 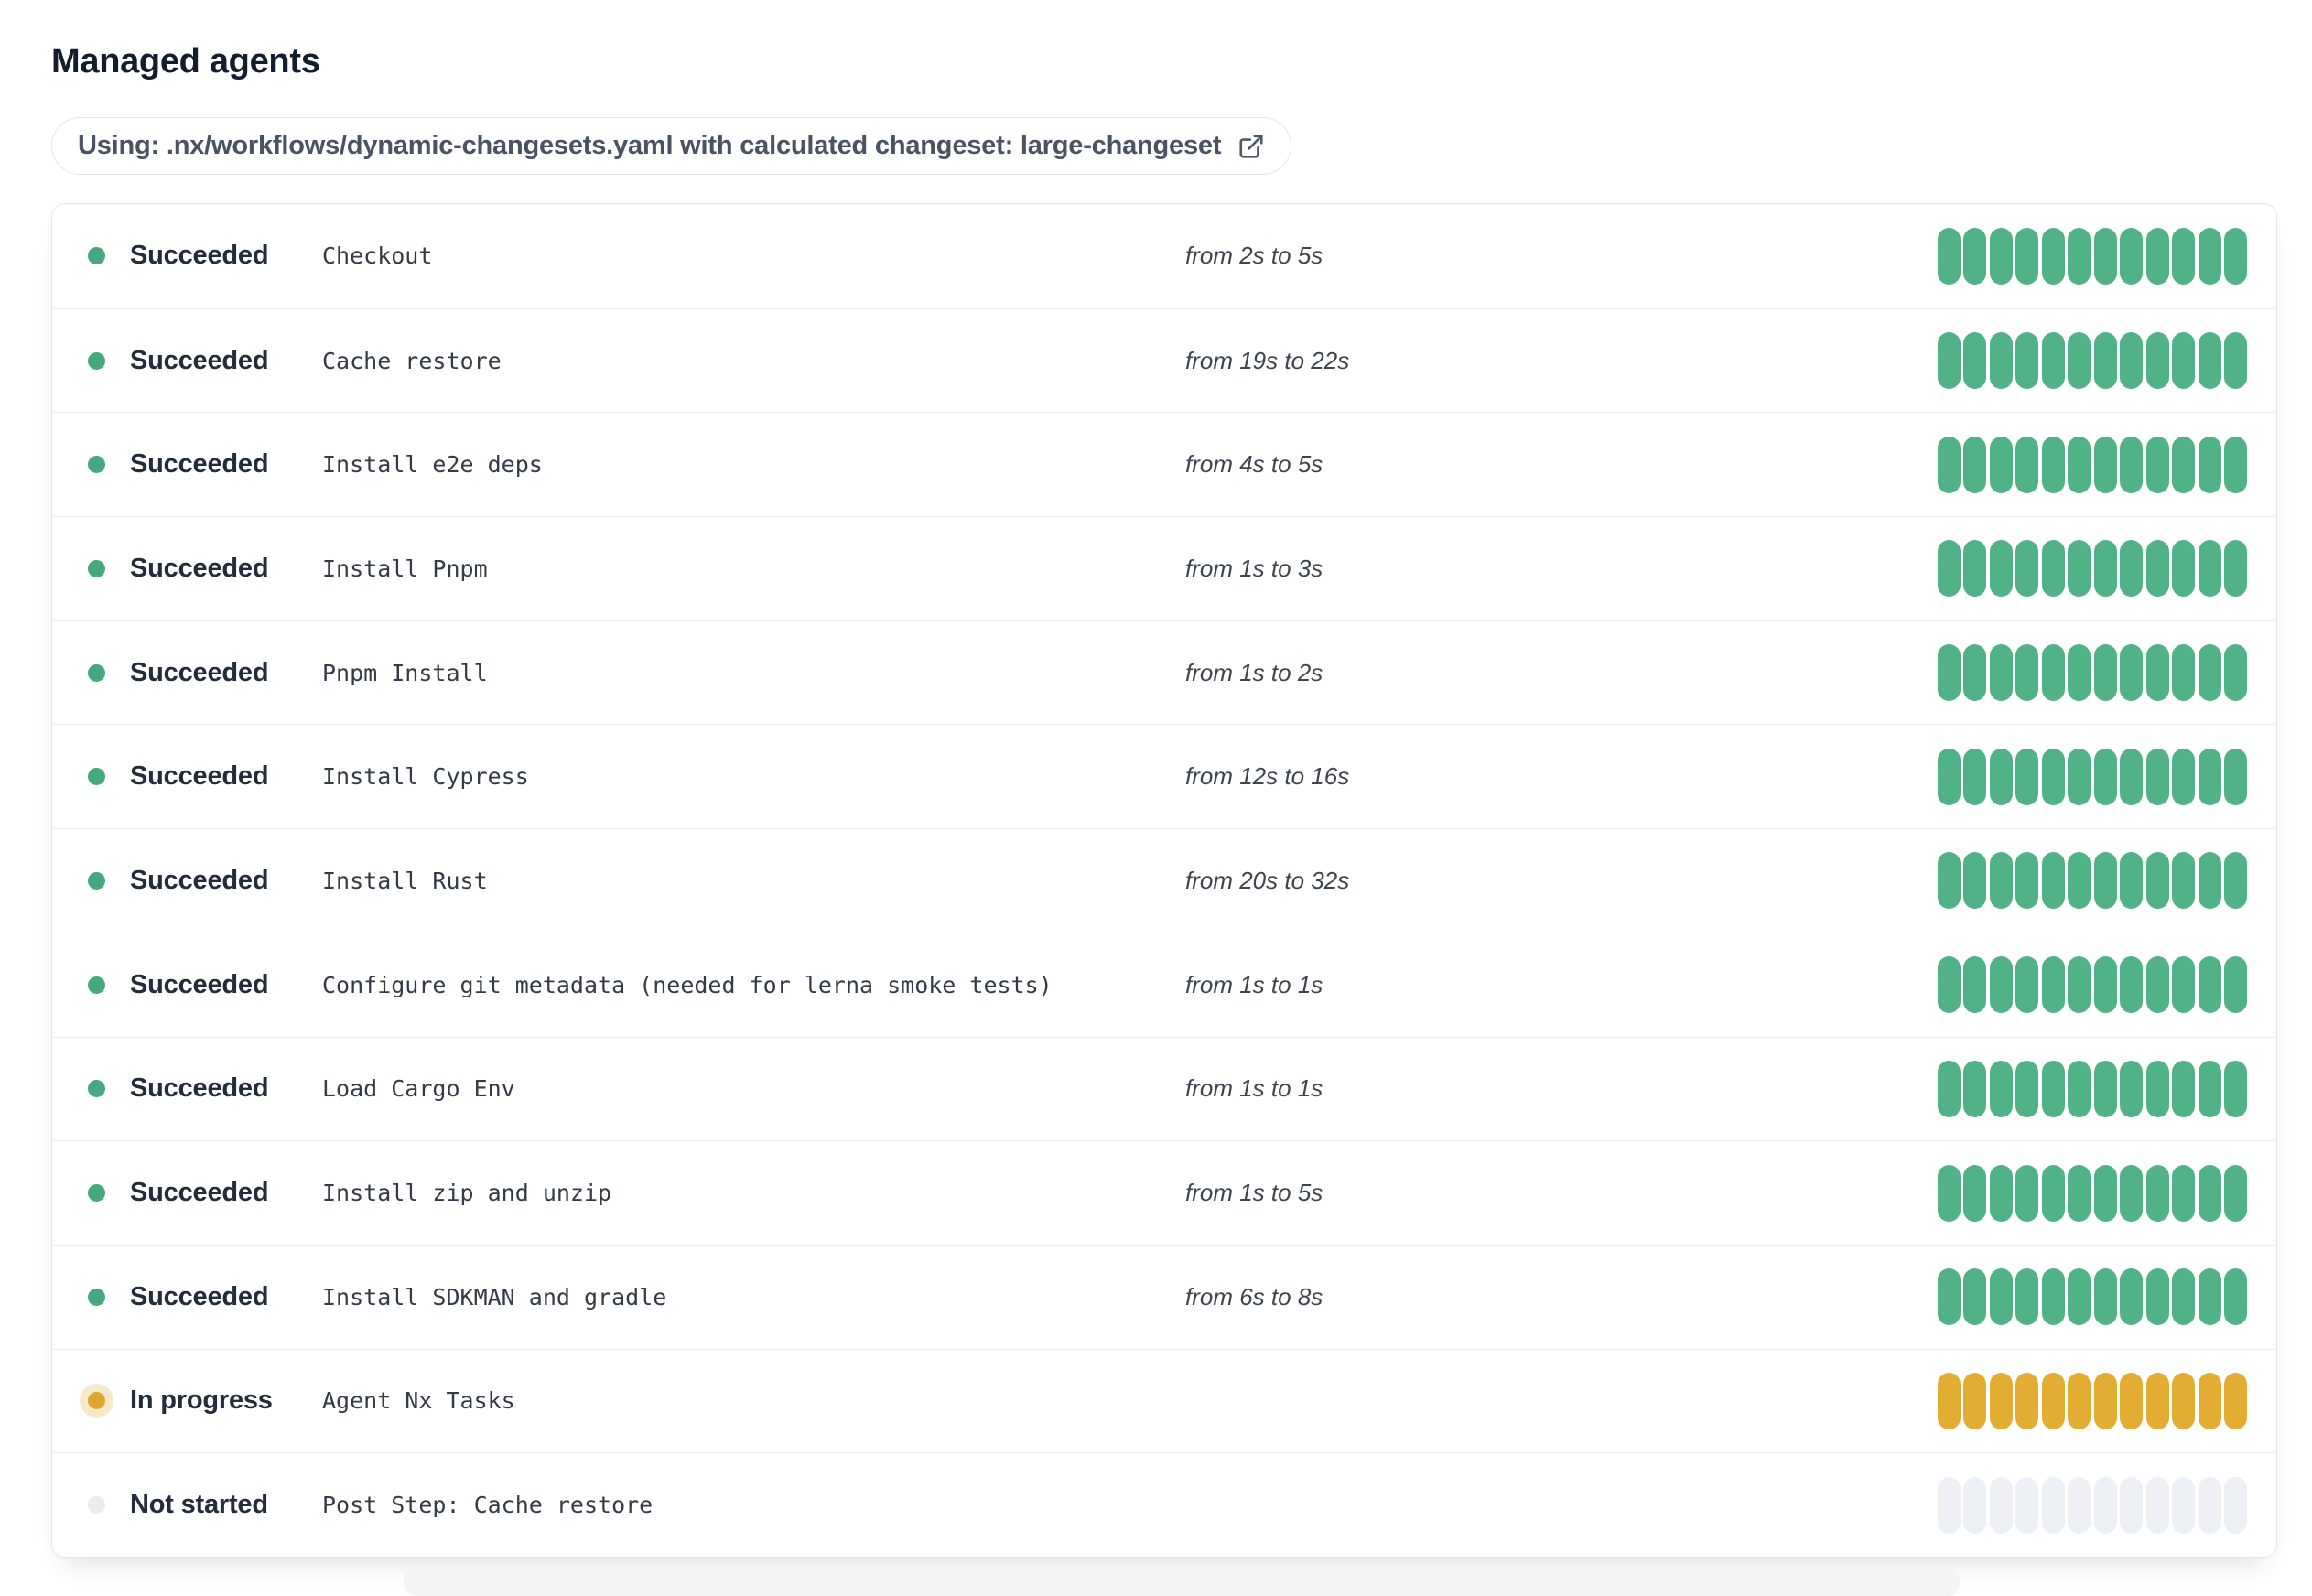 What do you see at coordinates (1254, 1193) in the screenshot?
I see `duration-range: from 1s to 5s` at bounding box center [1254, 1193].